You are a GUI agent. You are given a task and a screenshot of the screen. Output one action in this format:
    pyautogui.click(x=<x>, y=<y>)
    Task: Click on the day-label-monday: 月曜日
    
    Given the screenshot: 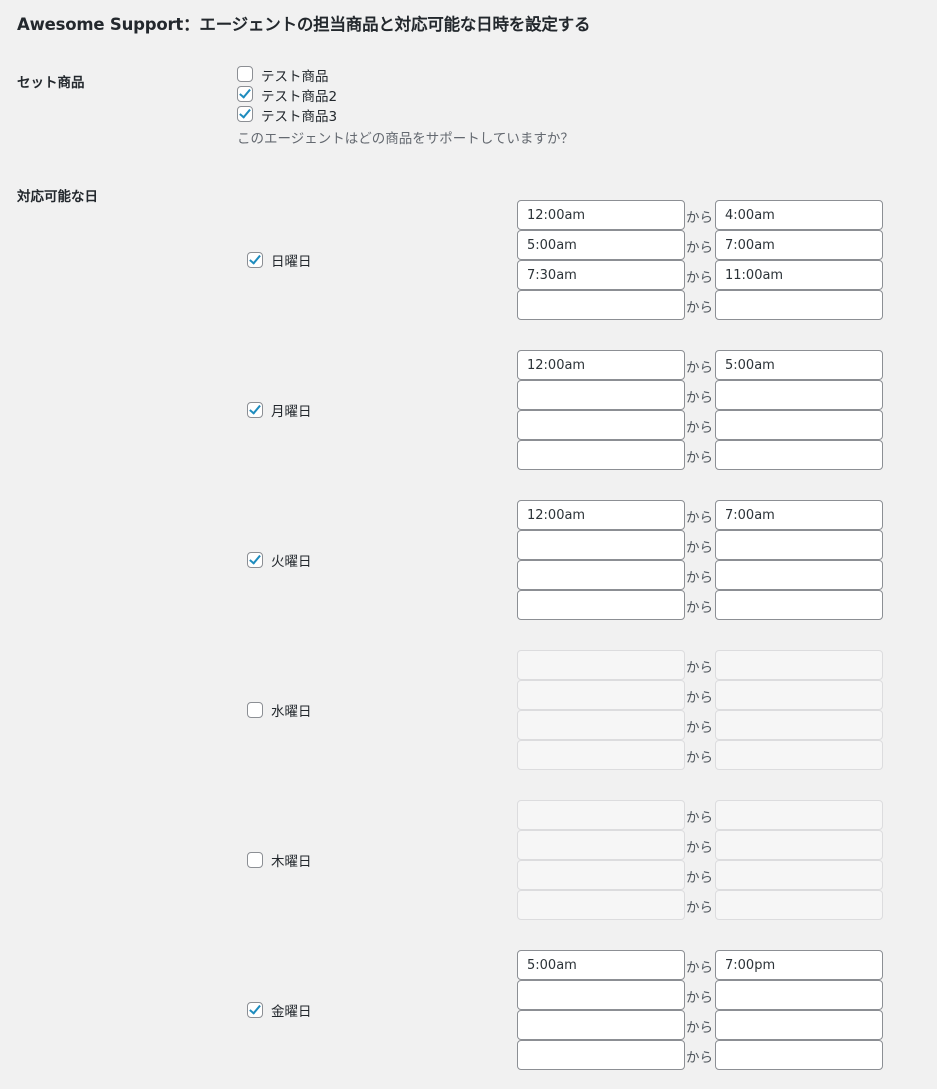 What is the action you would take?
    pyautogui.click(x=291, y=410)
    